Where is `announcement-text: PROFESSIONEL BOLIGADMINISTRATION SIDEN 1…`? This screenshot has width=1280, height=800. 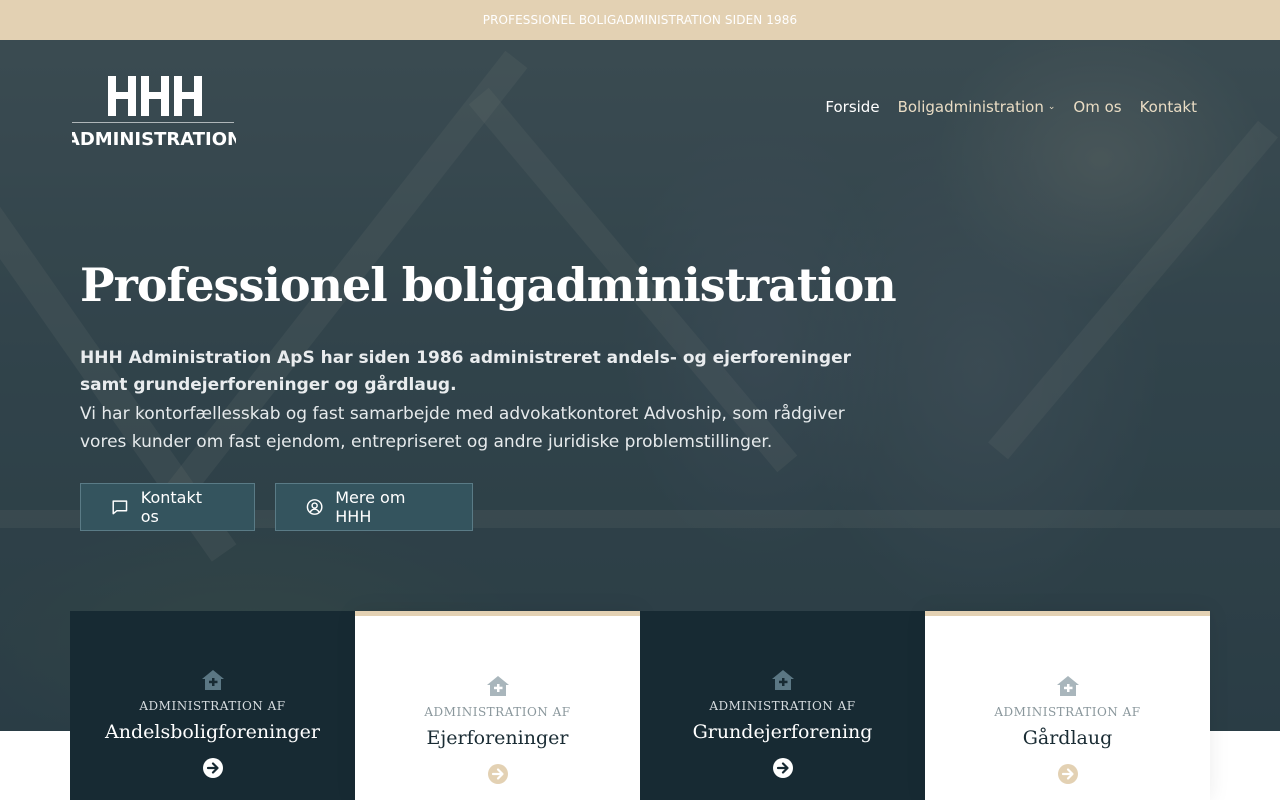 announcement-text: PROFESSIONEL BOLIGADMINISTRATION SIDEN 1… is located at coordinates (640, 20).